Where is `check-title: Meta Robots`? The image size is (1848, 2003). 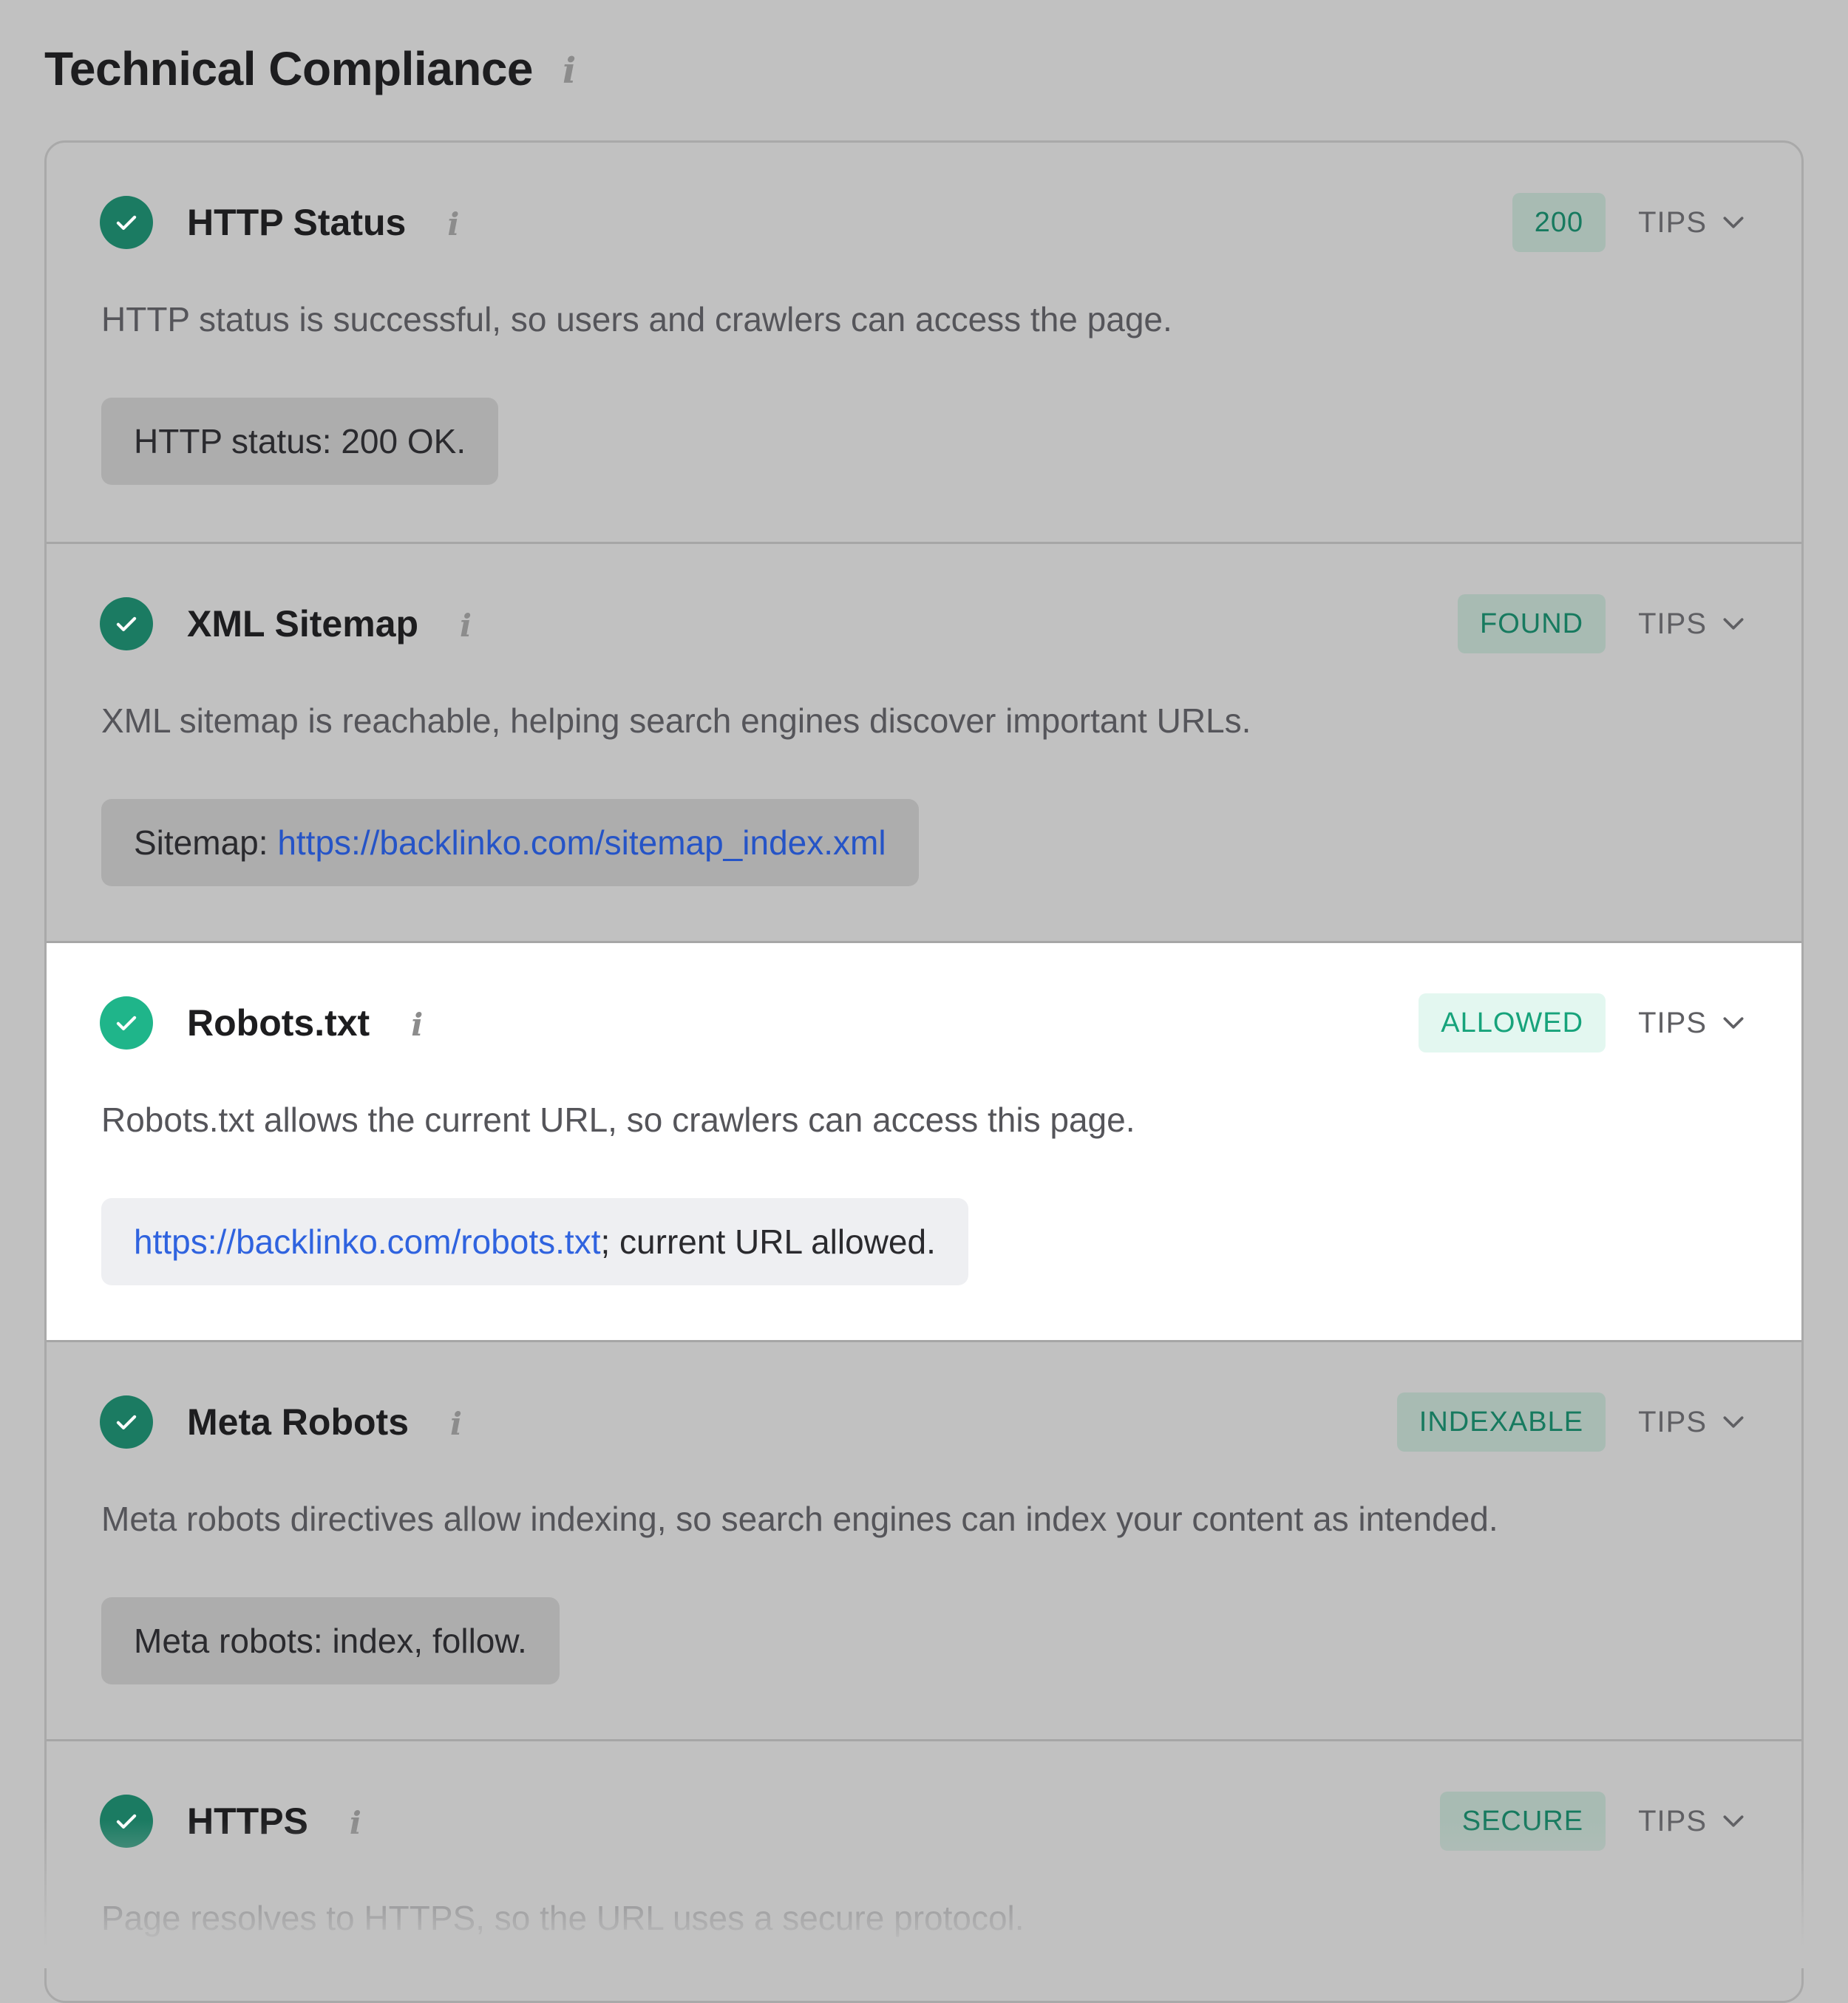 check-title: Meta Robots is located at coordinates (298, 1422).